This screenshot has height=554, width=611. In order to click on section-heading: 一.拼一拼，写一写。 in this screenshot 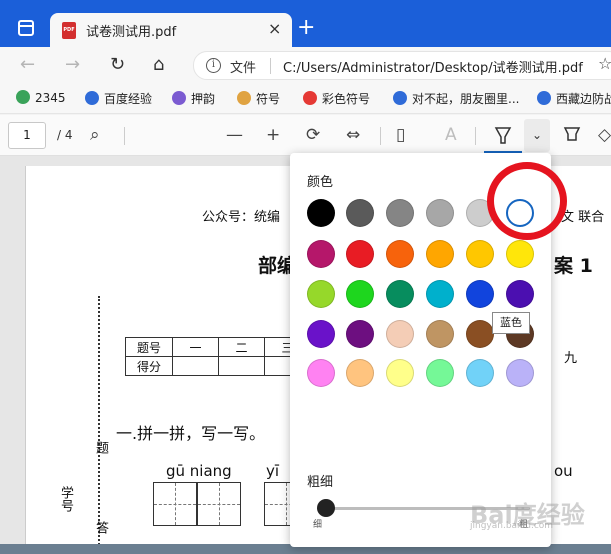, I will do `click(191, 433)`.